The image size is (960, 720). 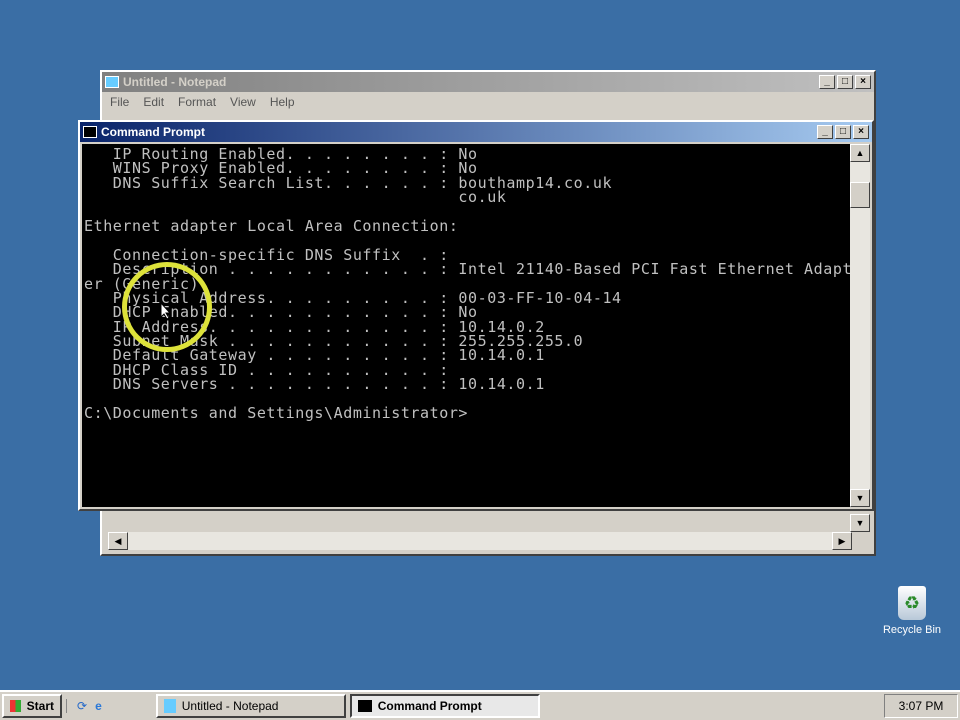 What do you see at coordinates (912, 603) in the screenshot?
I see `recycle-bin-icon: ♻` at bounding box center [912, 603].